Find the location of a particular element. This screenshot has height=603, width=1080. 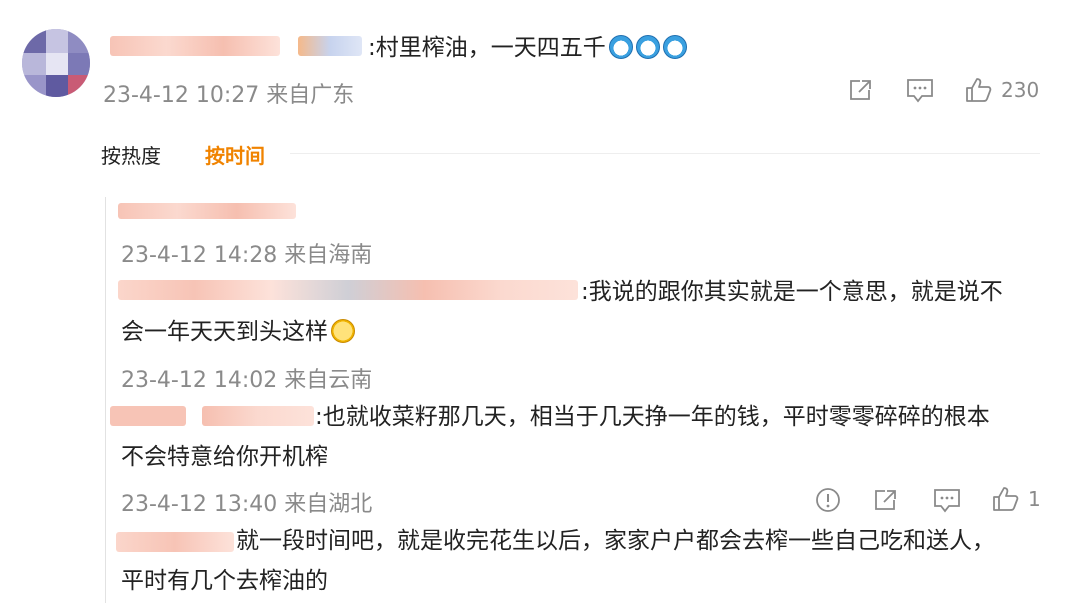

divider is located at coordinates (665, 153).